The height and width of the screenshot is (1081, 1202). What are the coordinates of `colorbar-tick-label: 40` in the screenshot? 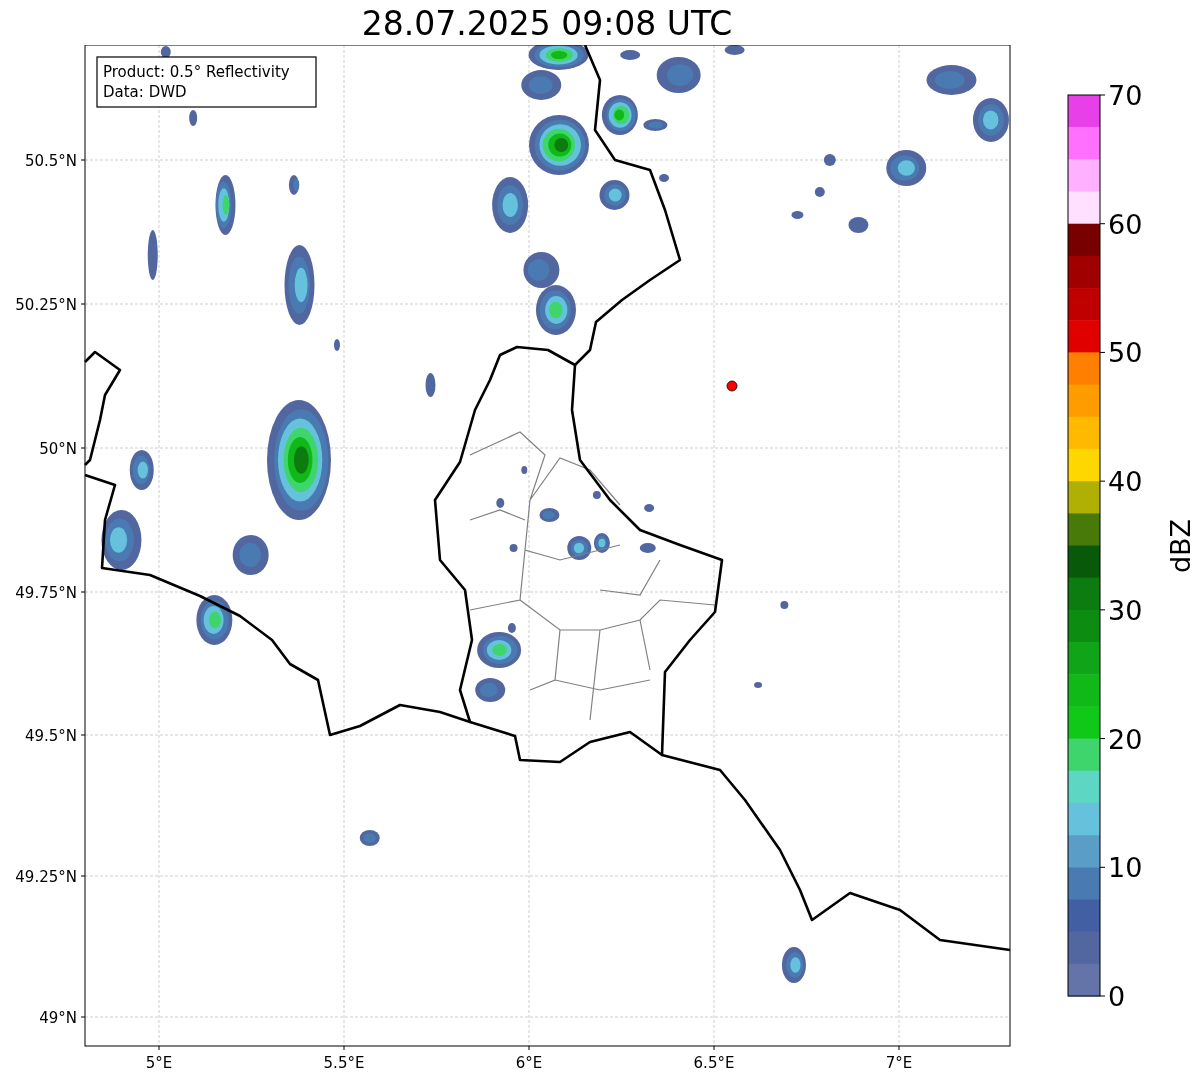 It's located at (1125, 482).